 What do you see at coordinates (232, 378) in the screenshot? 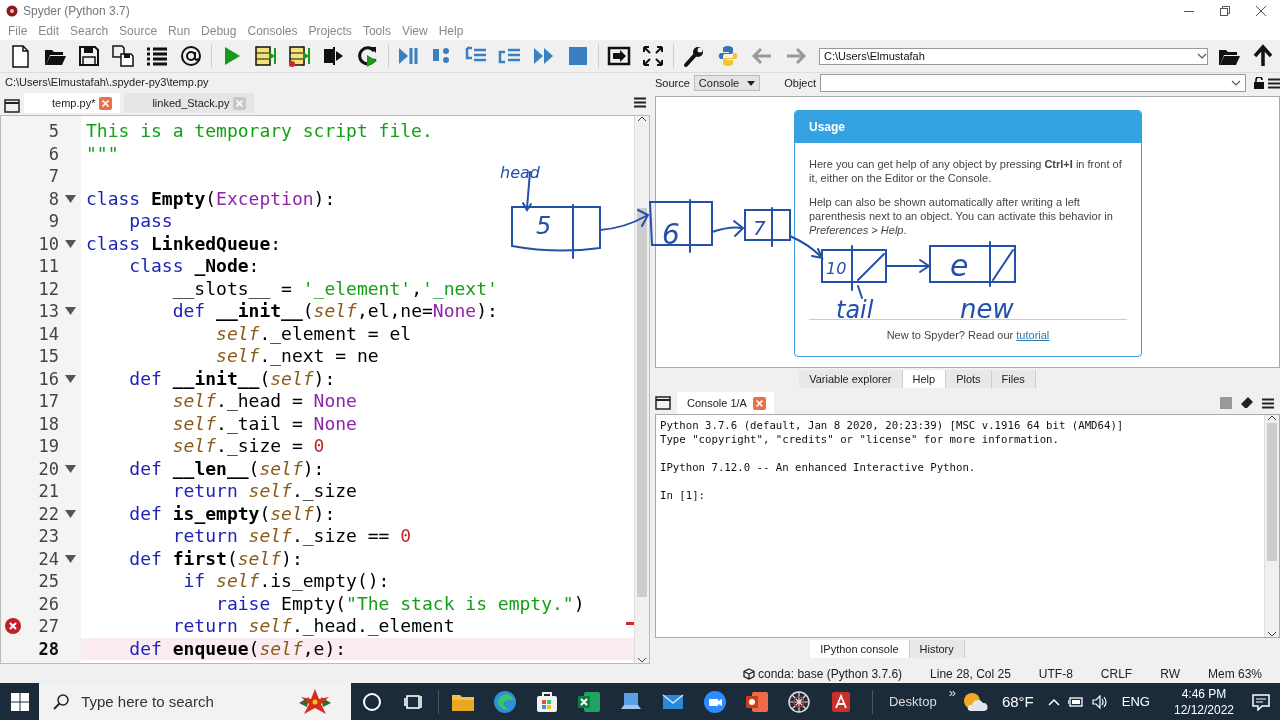
I see `code-line: def __init__(self):` at bounding box center [232, 378].